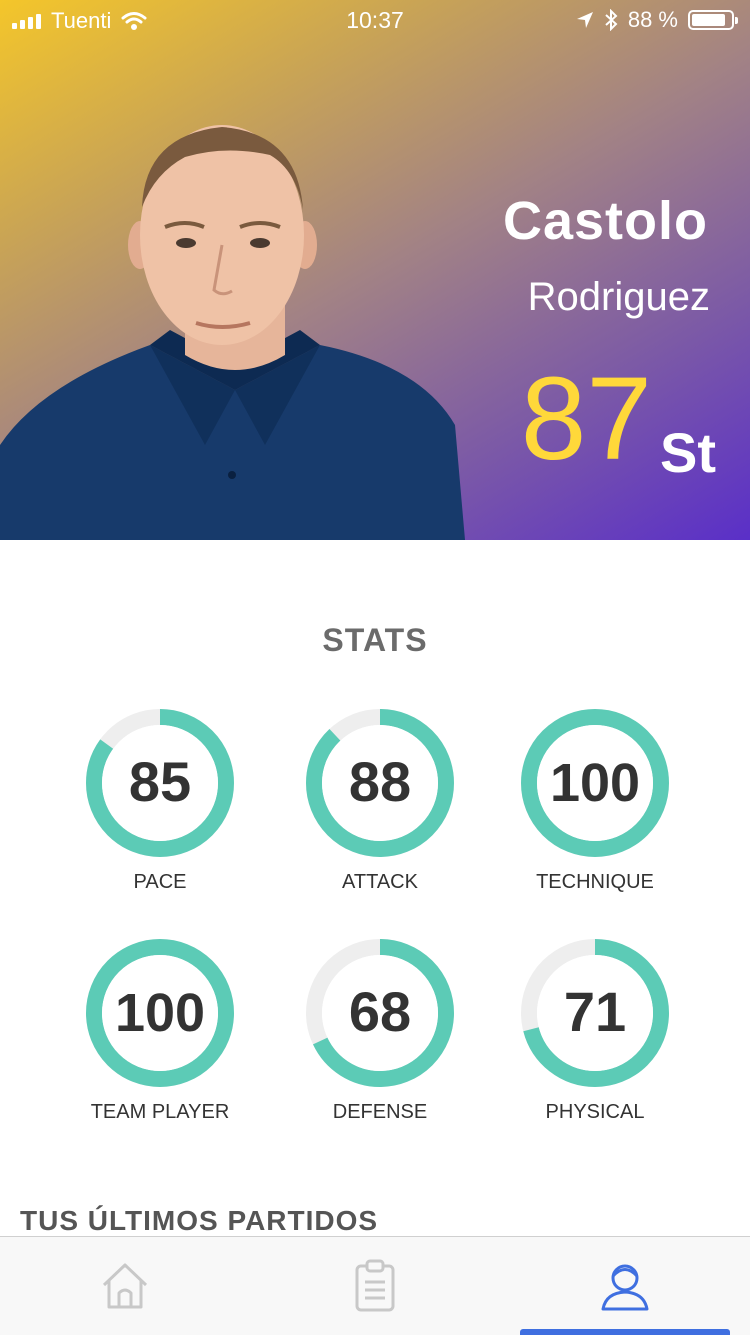 This screenshot has width=750, height=1335. I want to click on stat-pace: 85 PACE, so click(160, 798).